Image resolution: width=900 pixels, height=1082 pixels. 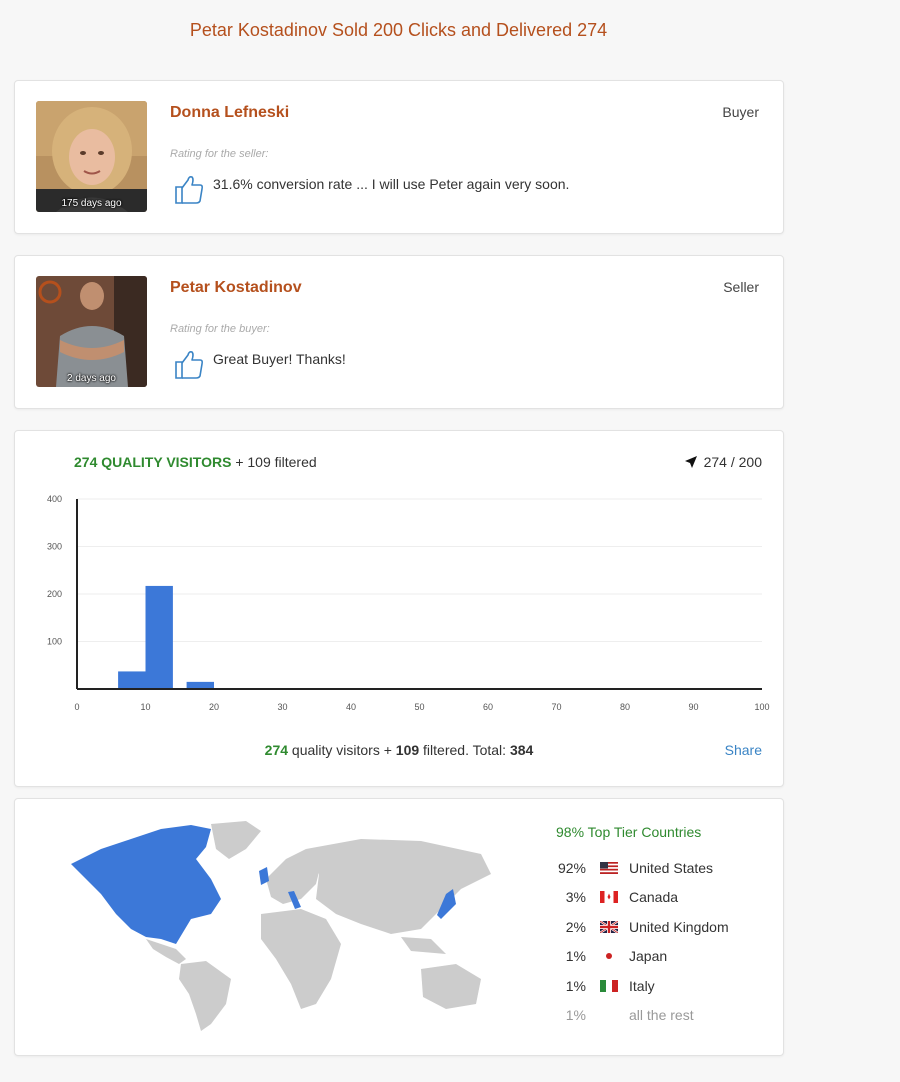 What do you see at coordinates (661, 1015) in the screenshot?
I see `country-name: all the rest` at bounding box center [661, 1015].